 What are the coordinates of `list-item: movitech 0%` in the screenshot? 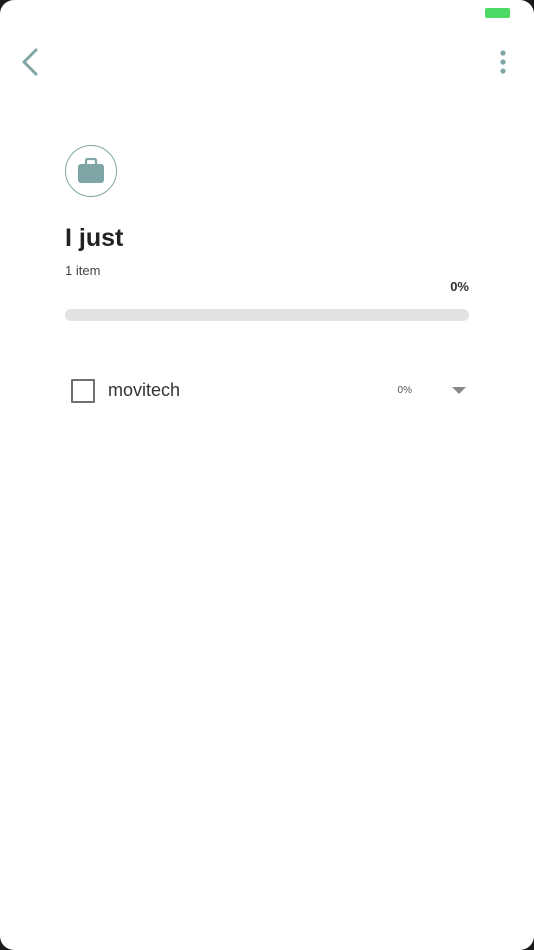 It's located at (270, 391).